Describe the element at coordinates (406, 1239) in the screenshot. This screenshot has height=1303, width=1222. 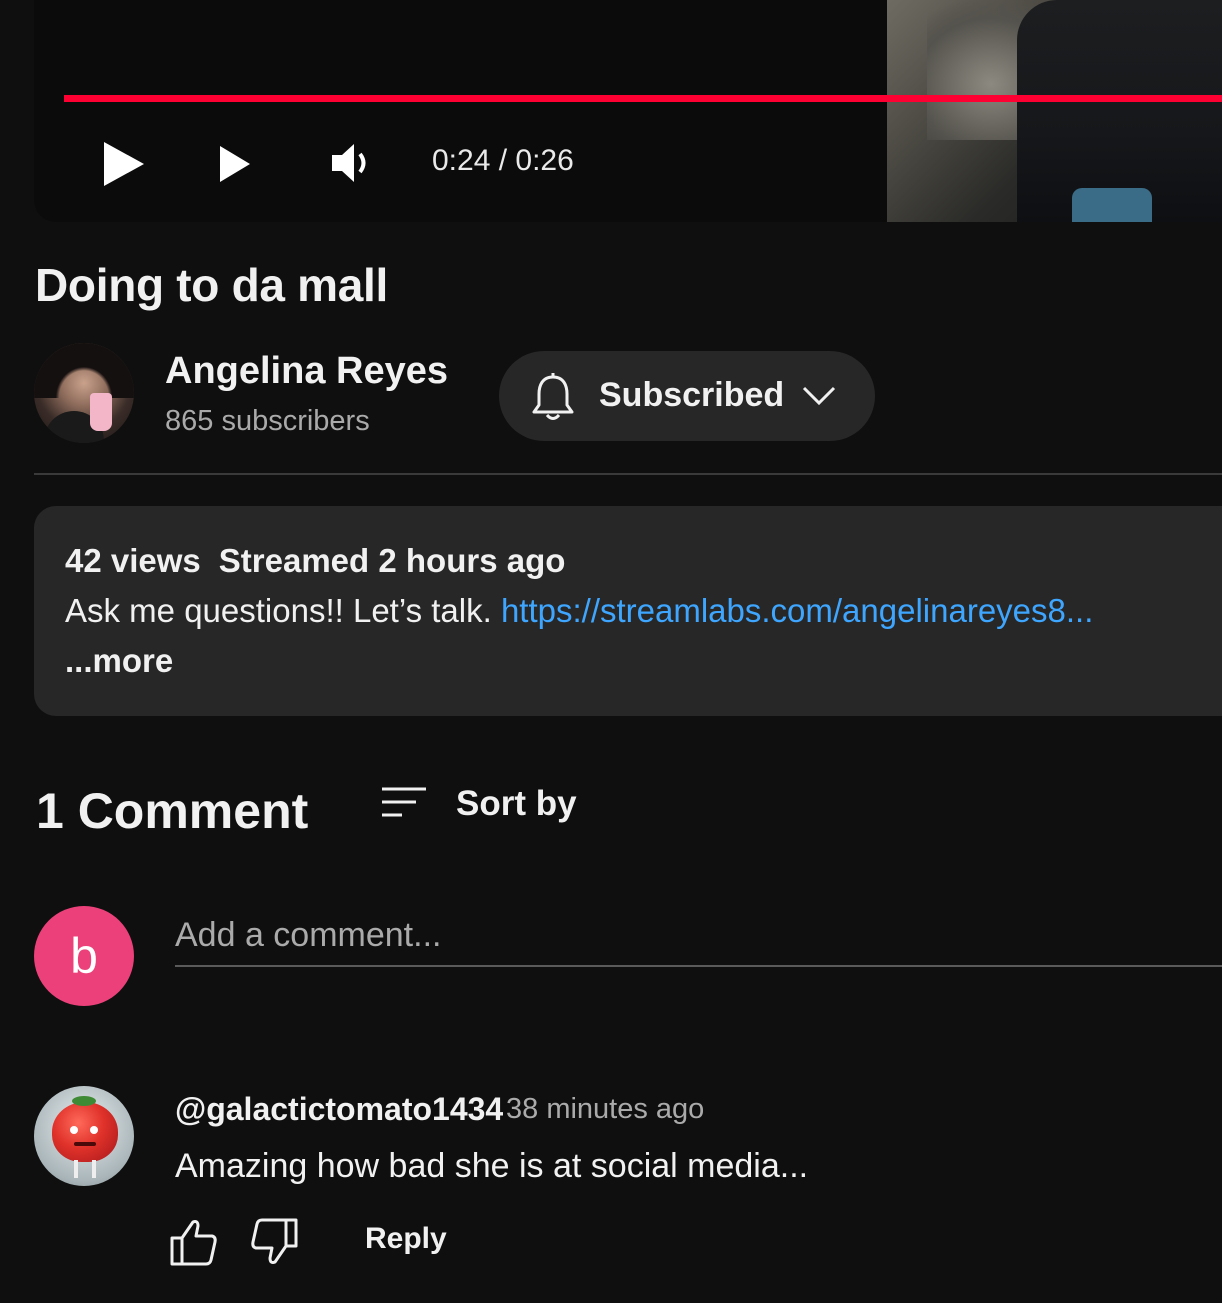
I see `reply-button: Reply` at that location.